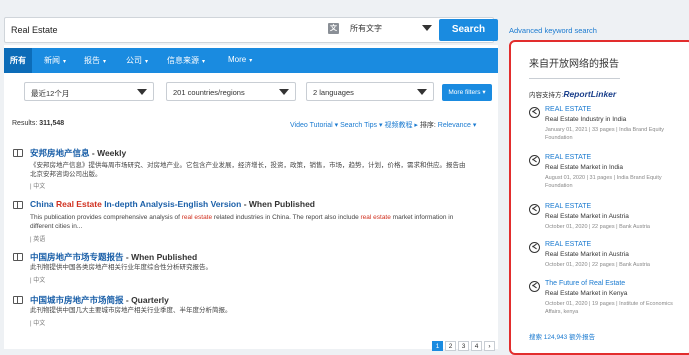 This screenshot has height=355, width=689. I want to click on tab-news: 新闻 ▾, so click(55, 60).